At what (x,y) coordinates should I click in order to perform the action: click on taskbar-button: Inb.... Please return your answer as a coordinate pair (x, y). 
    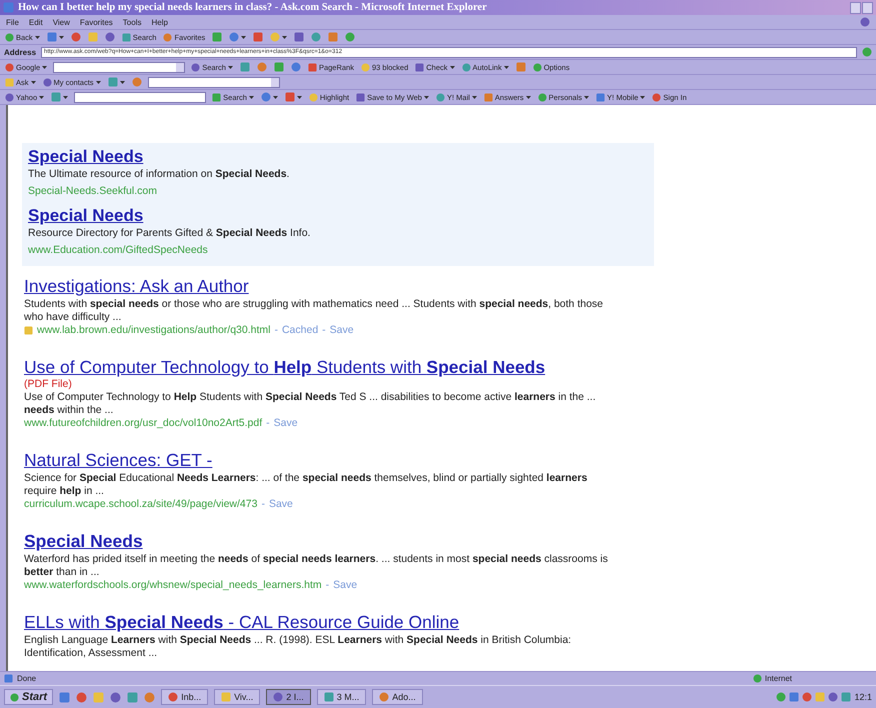
    Looking at the image, I should click on (184, 697).